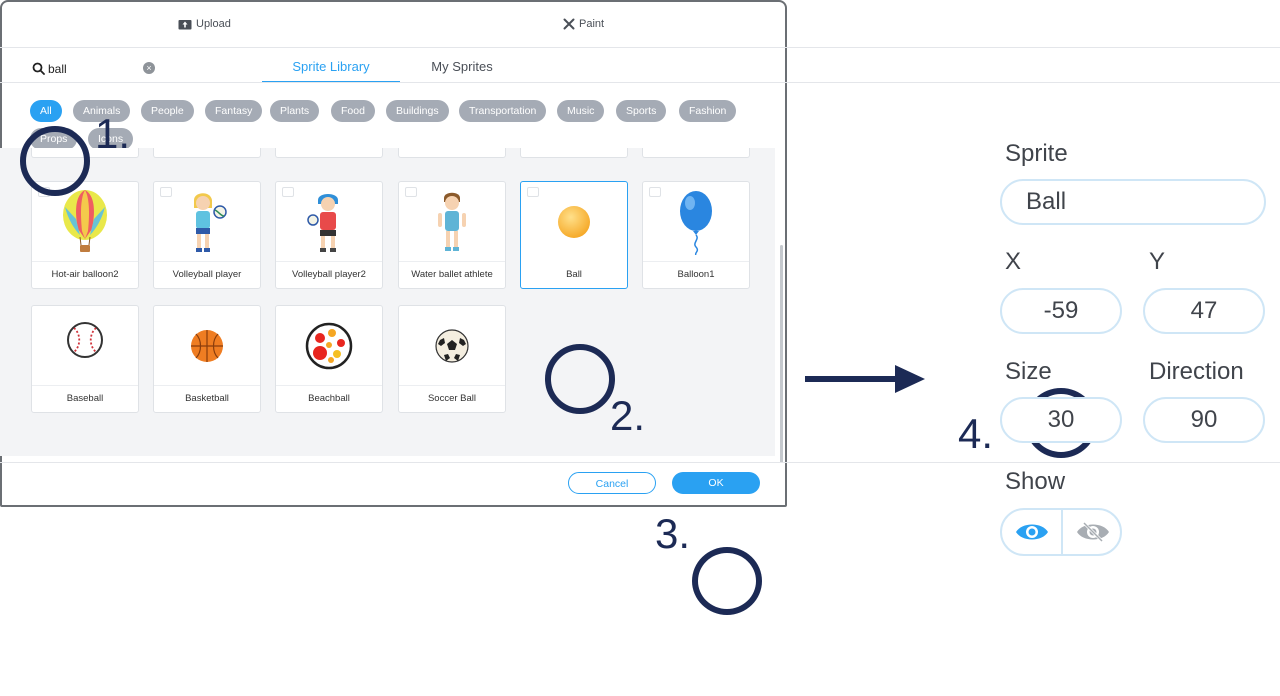  I want to click on category-people: People, so click(167, 111).